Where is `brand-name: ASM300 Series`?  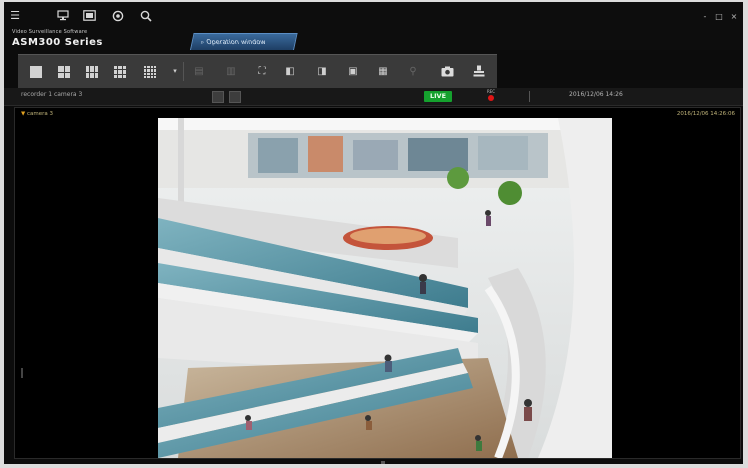 brand-name: ASM300 Series is located at coordinates (57, 42).